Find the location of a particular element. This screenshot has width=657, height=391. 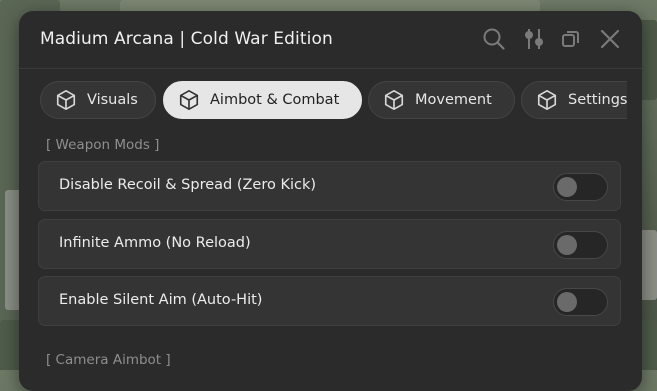

option-label: Infinite Ammo (No Reload) is located at coordinates (155, 243).